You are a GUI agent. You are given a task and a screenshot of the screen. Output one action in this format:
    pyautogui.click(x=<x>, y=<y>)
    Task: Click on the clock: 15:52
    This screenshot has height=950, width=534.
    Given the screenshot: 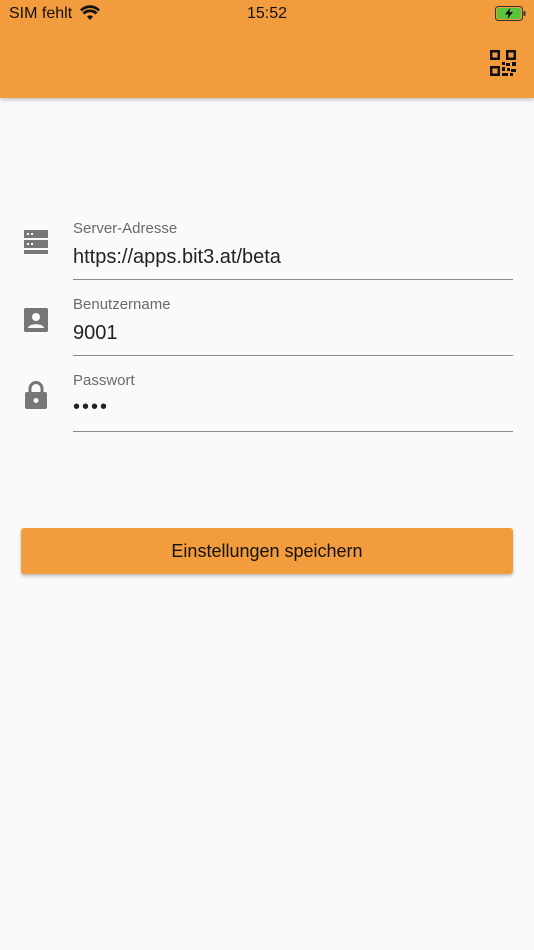 What is the action you would take?
    pyautogui.click(x=267, y=13)
    